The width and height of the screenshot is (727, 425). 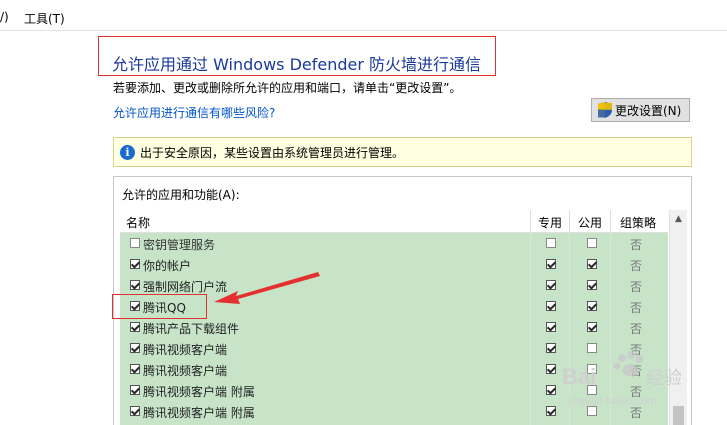 I want to click on change-settings-label: 更改设置(N), so click(x=648, y=110).